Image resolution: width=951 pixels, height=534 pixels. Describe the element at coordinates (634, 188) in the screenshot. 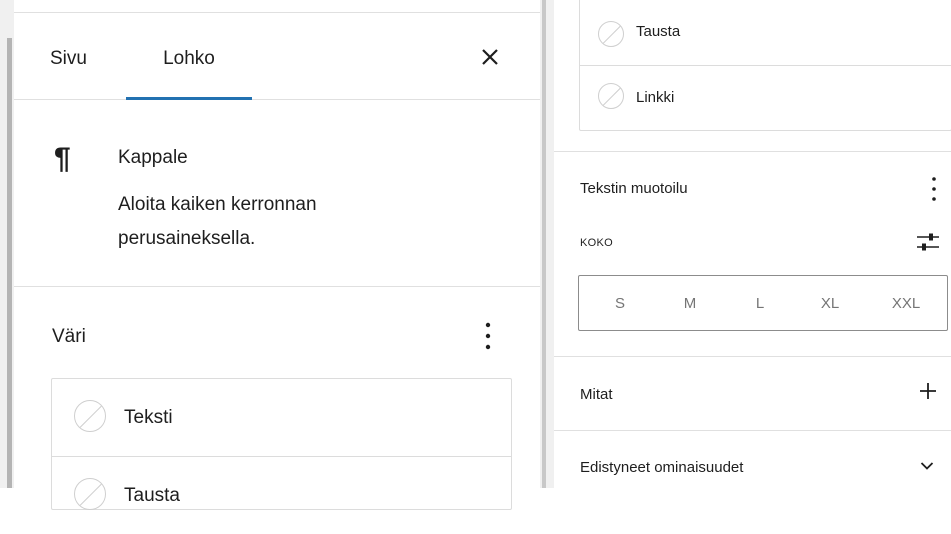

I see `typography-title: Tekstin muotoilu` at that location.